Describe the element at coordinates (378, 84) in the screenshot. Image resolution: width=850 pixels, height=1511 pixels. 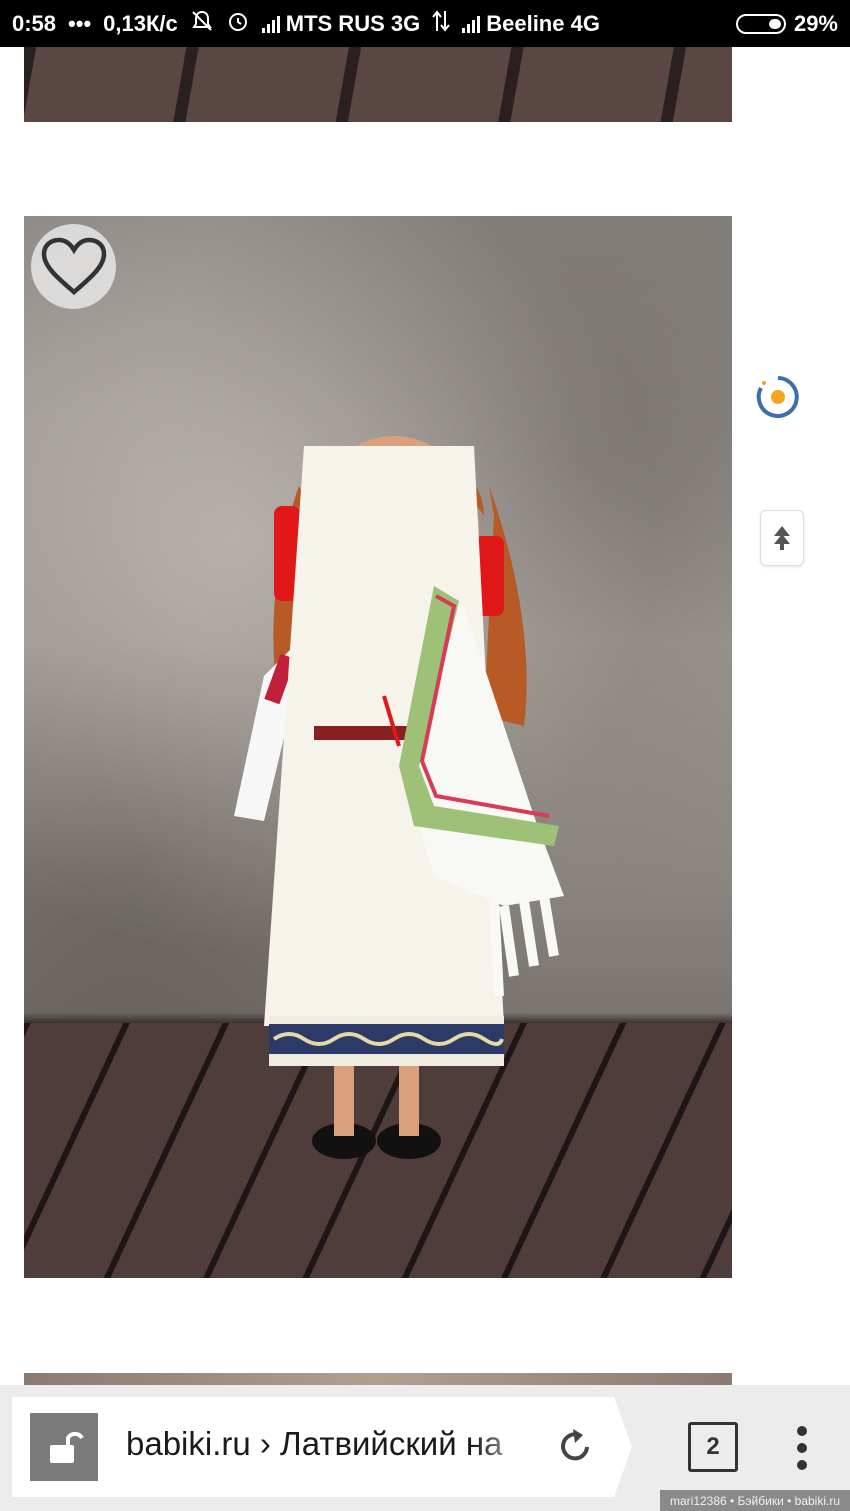
I see `photo-previous` at that location.